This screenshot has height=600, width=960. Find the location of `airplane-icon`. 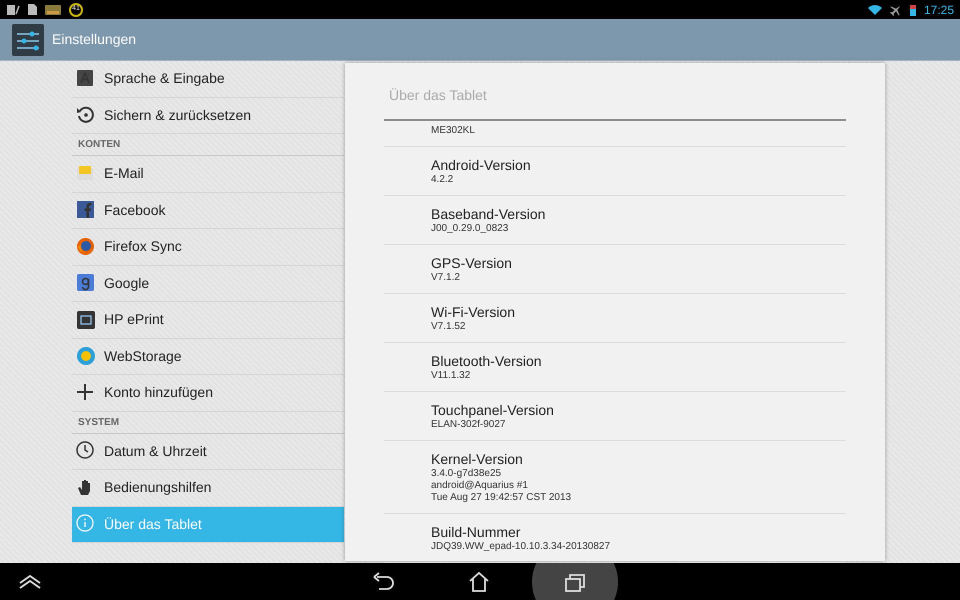

airplane-icon is located at coordinates (896, 10).